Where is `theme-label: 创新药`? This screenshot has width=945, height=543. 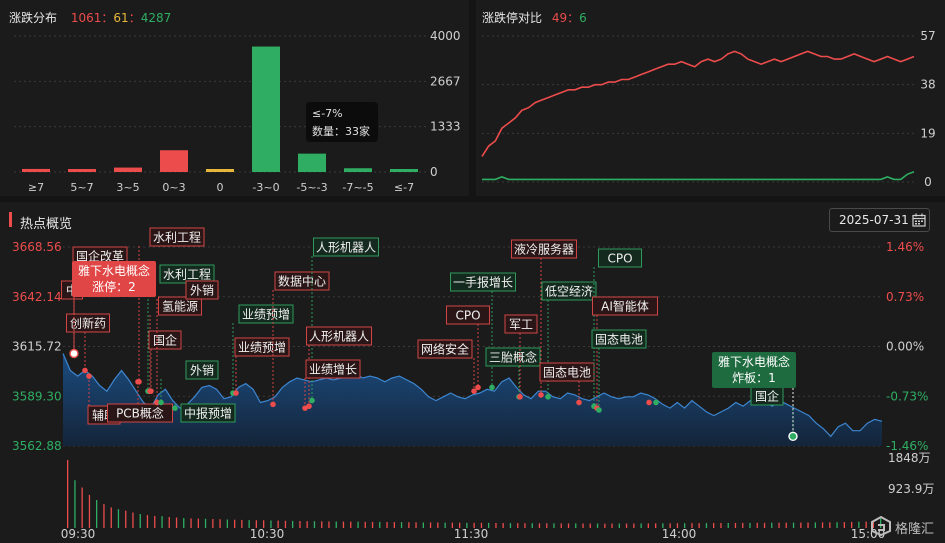
theme-label: 创新药 is located at coordinates (88, 323).